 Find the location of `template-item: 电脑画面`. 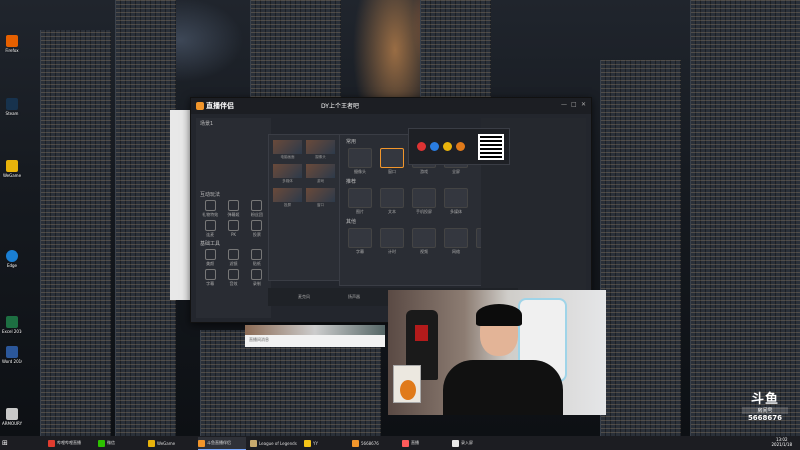

template-item: 电脑画面 is located at coordinates (287, 150).